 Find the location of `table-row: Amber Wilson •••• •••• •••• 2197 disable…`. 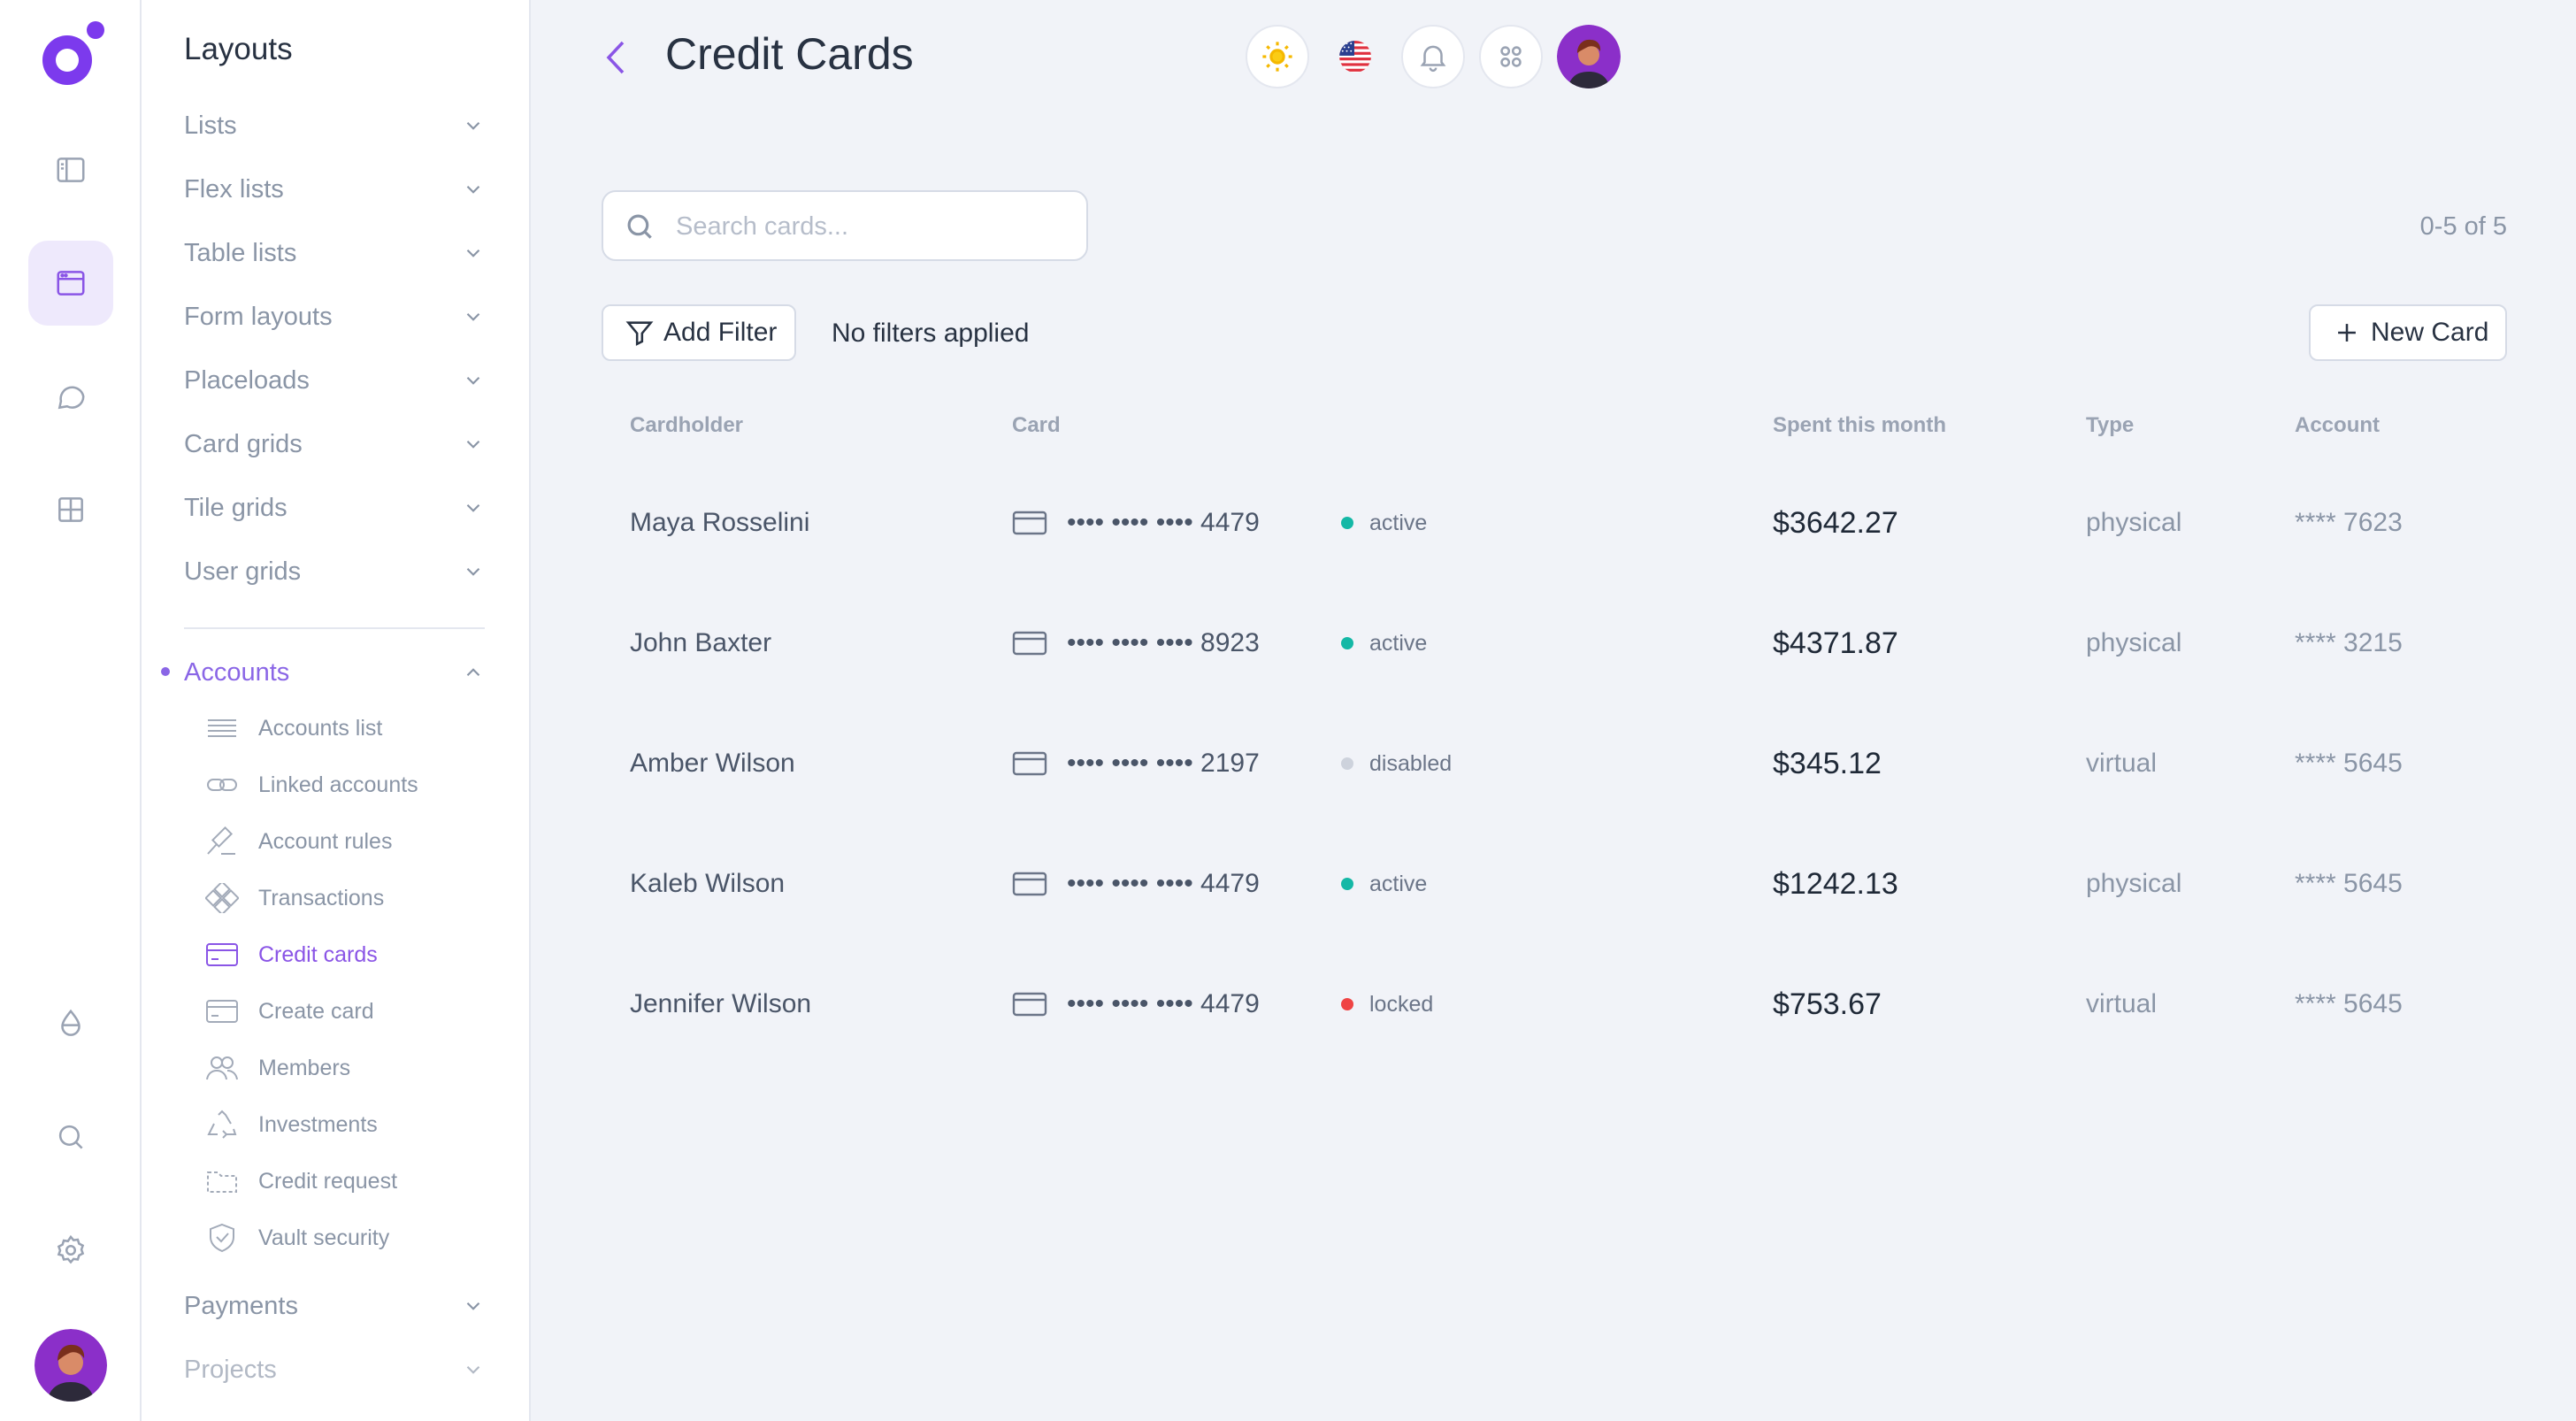

table-row: Amber Wilson •••• •••• •••• 2197 disable… is located at coordinates (1554, 763).